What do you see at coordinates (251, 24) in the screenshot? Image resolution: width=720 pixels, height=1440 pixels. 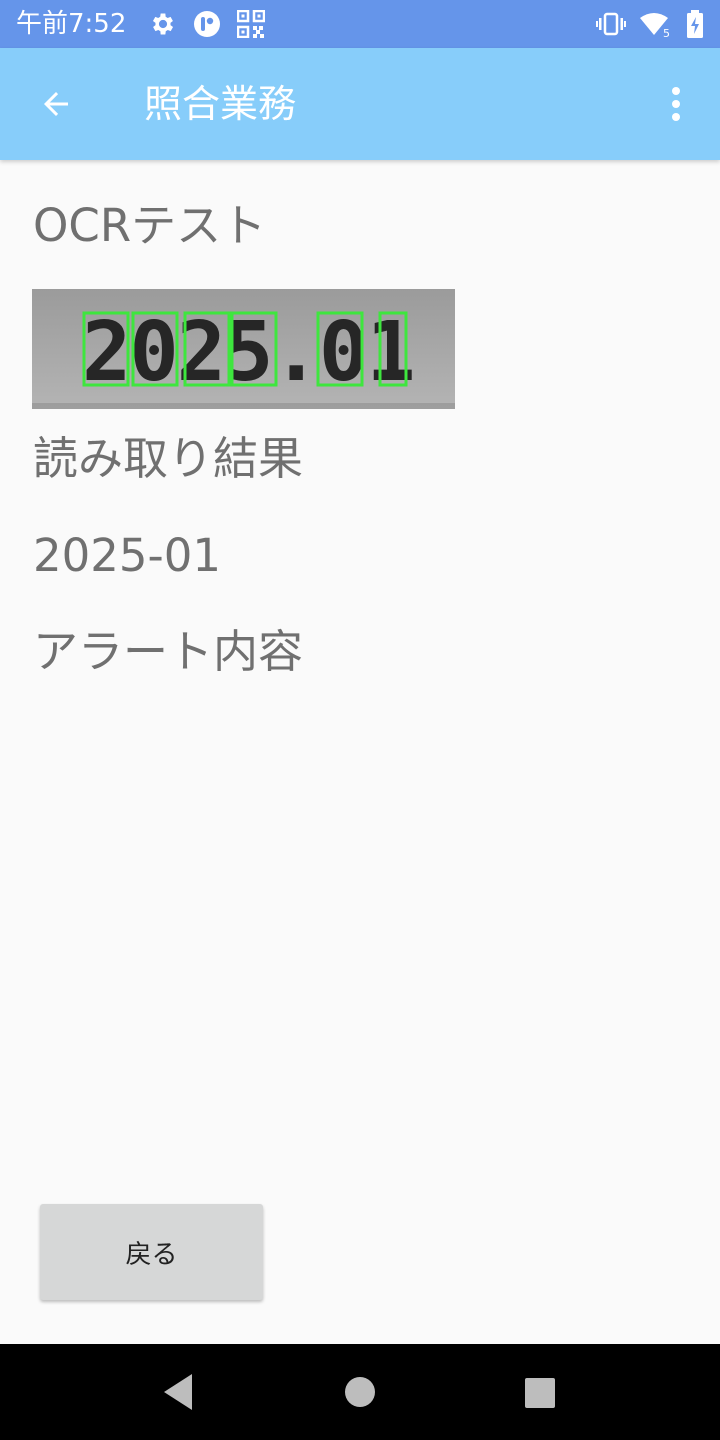 I see `qr-code-icon` at bounding box center [251, 24].